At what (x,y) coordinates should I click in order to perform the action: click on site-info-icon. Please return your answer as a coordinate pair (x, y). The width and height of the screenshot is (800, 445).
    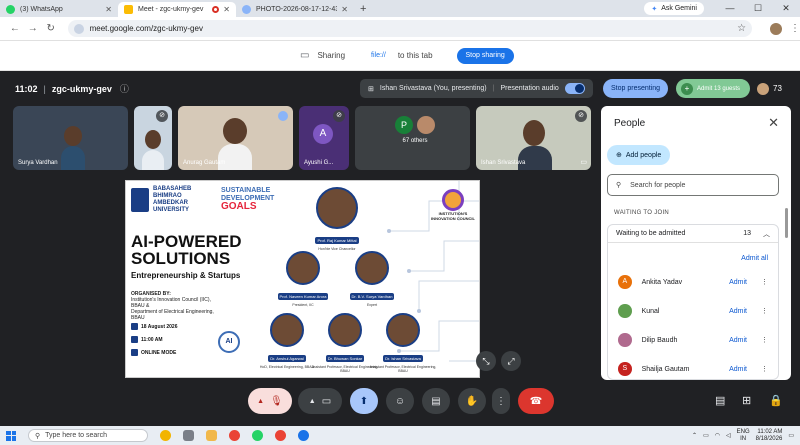
    Looking at the image, I should click on (78, 28).